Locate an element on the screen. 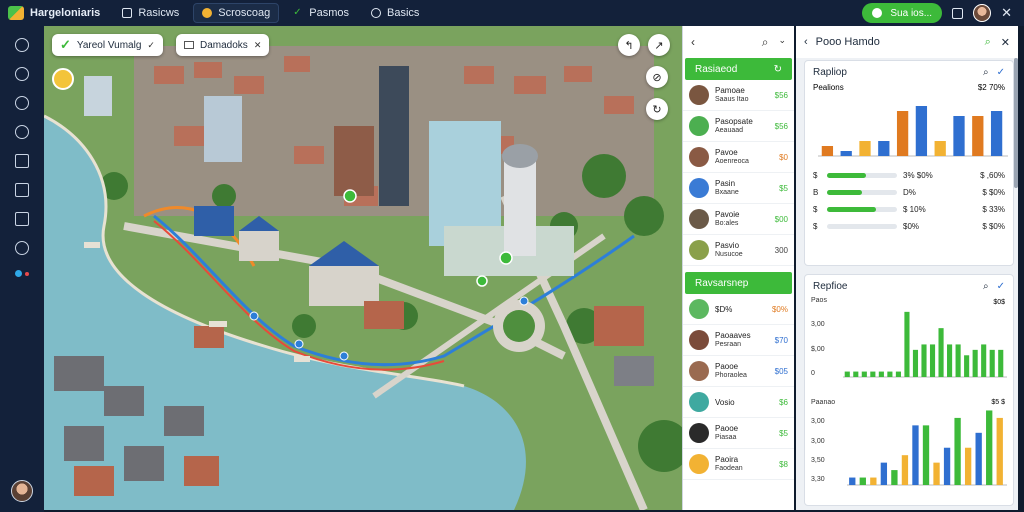 This screenshot has height=512, width=1024. list-item: Vosio $6 is located at coordinates (738, 402).